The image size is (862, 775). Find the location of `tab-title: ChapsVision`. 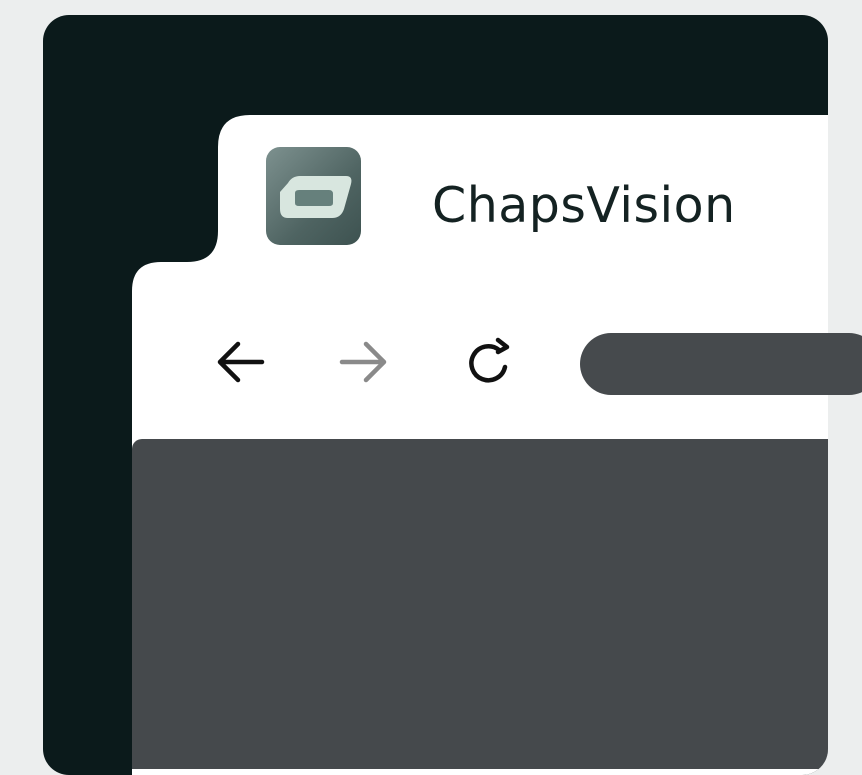

tab-title: ChapsVision is located at coordinates (584, 206).